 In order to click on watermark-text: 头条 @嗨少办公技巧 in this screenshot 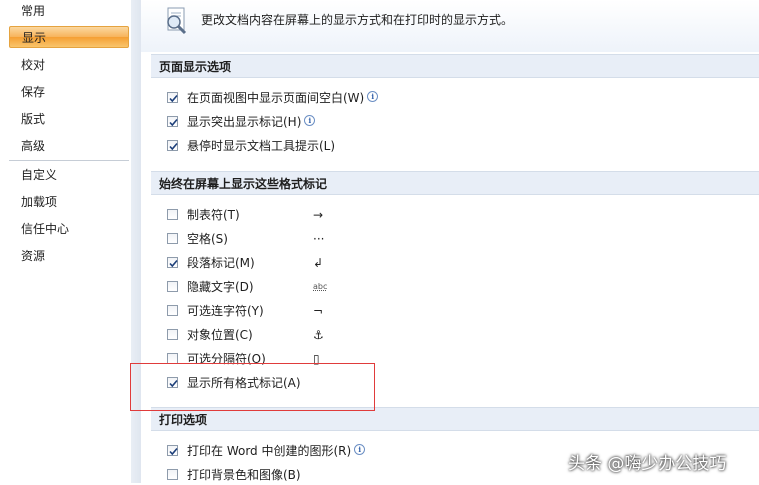, I will do `click(647, 464)`.